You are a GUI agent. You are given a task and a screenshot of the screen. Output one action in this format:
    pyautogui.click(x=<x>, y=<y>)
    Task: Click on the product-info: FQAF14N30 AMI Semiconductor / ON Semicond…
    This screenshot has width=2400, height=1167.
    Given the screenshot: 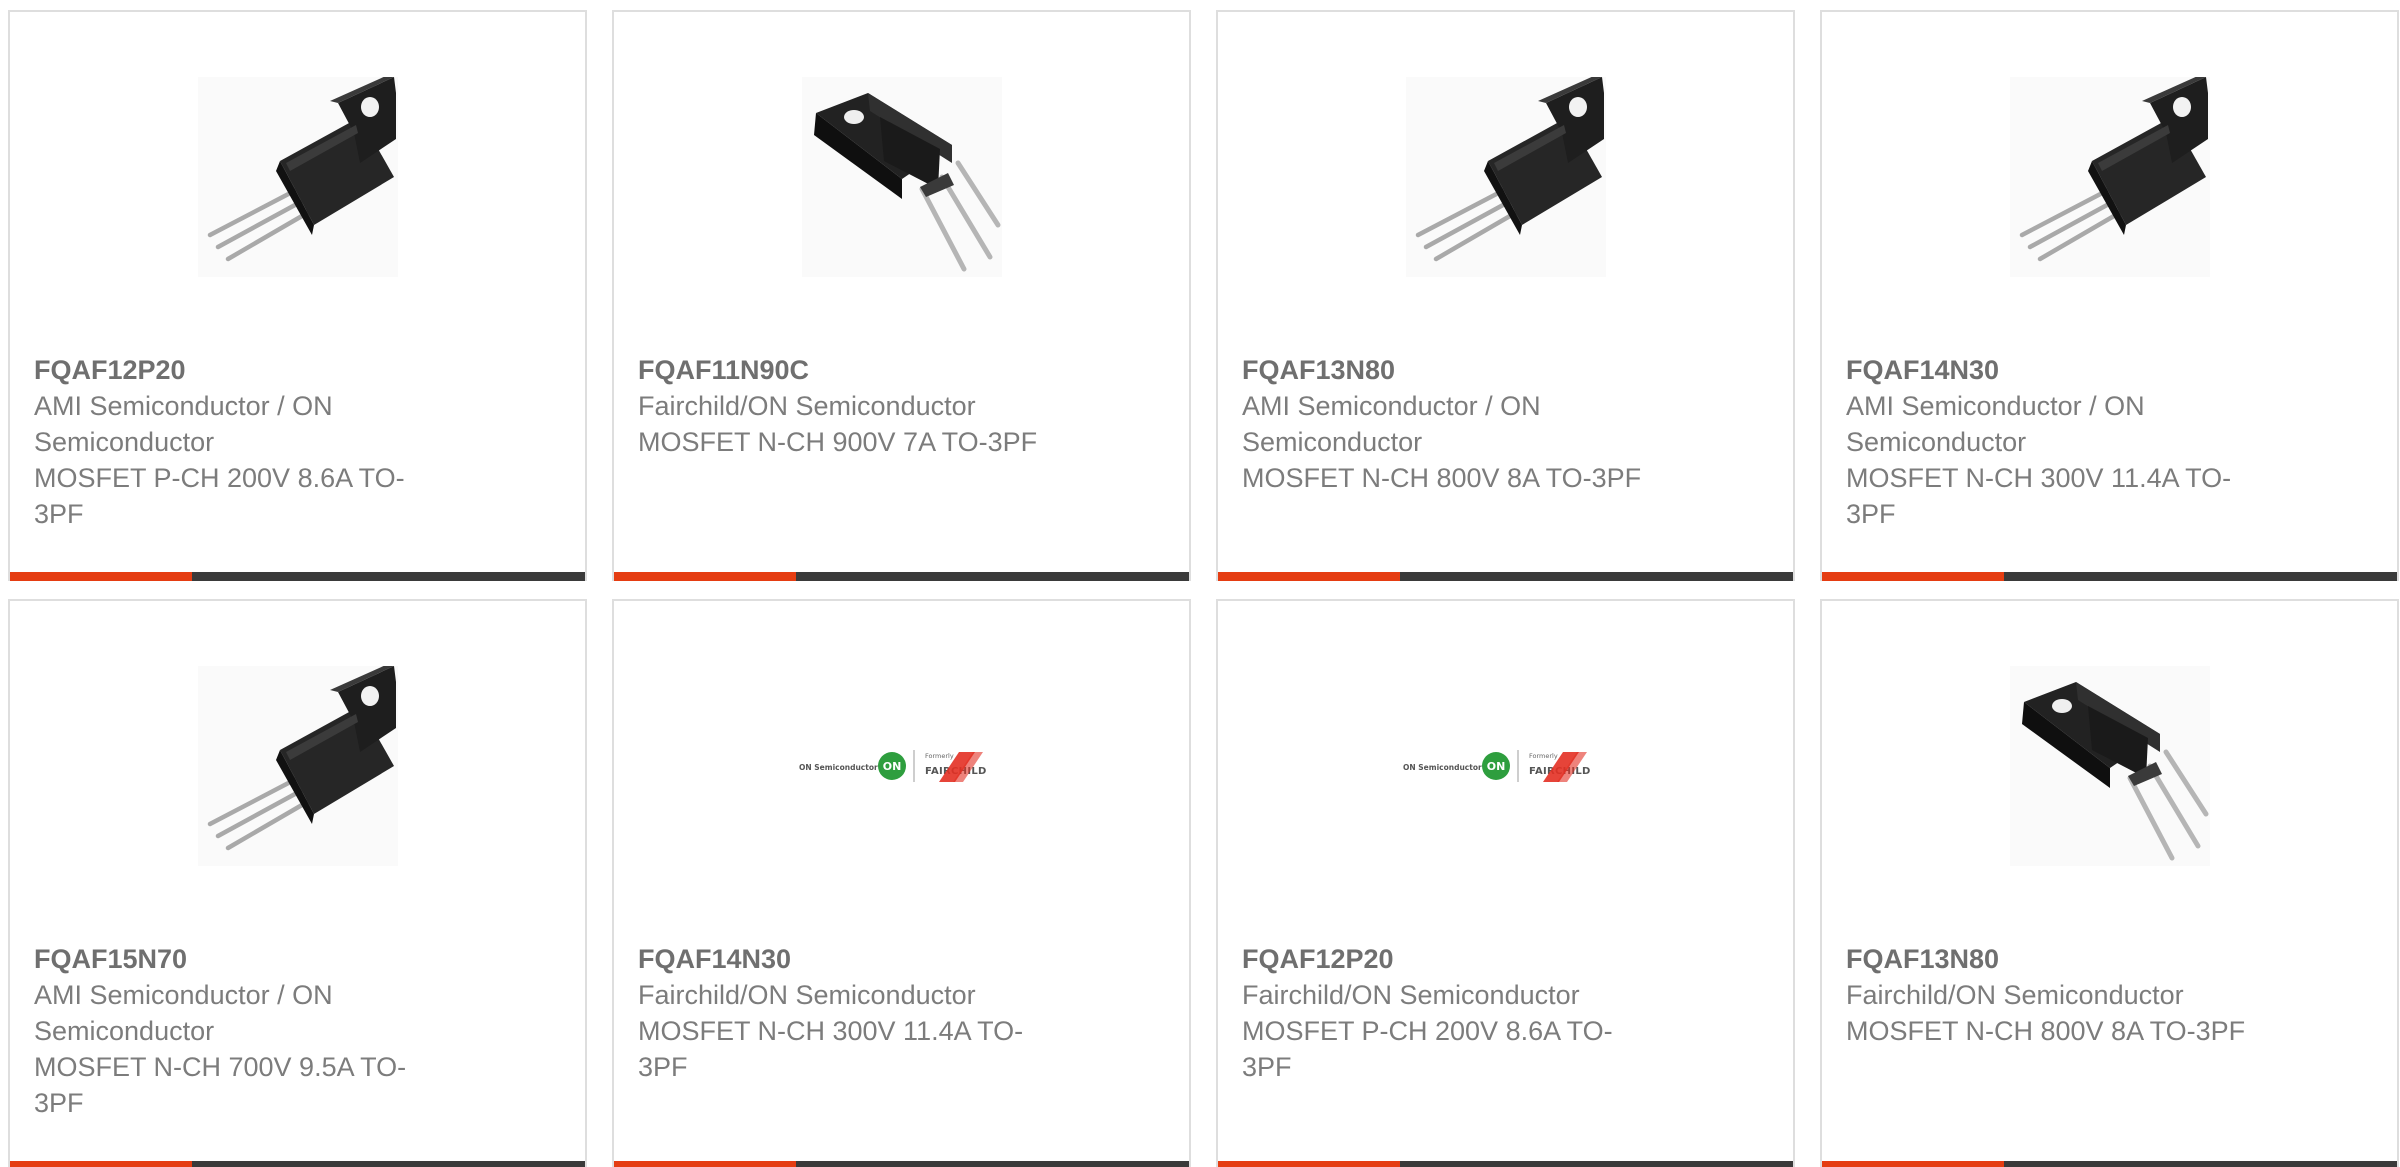 What is the action you would take?
    pyautogui.click(x=2056, y=442)
    